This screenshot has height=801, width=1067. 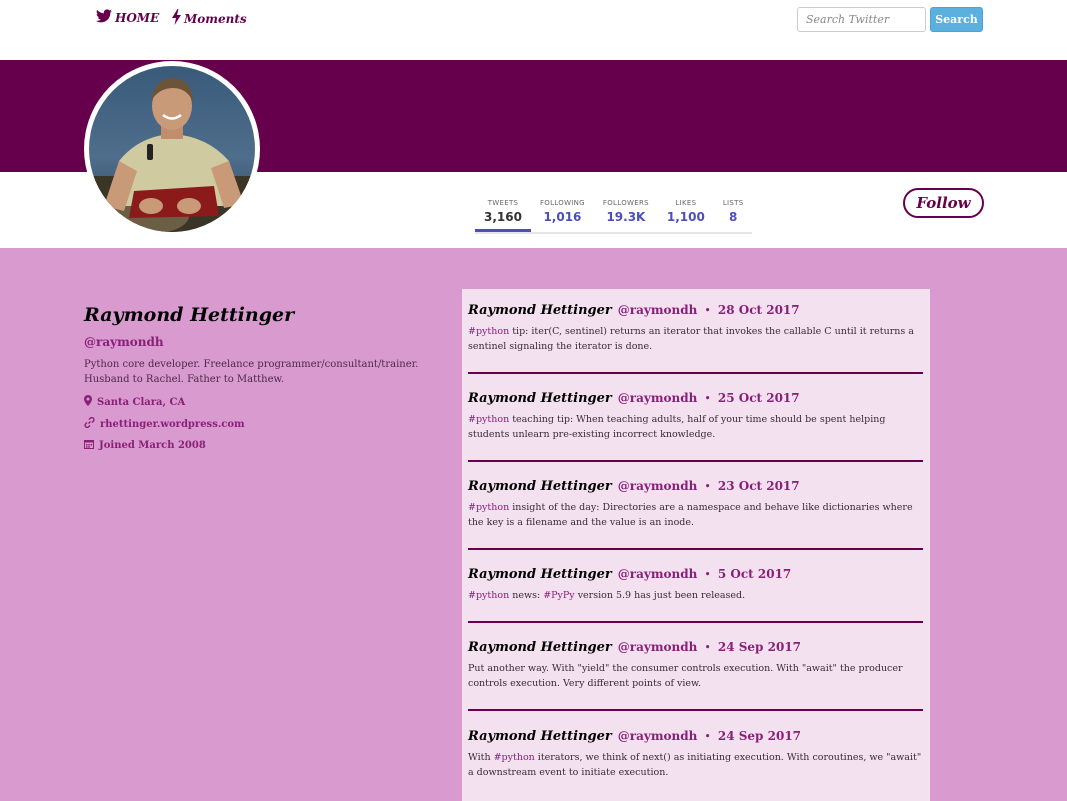 What do you see at coordinates (956, 19) in the screenshot?
I see `search-button: Search` at bounding box center [956, 19].